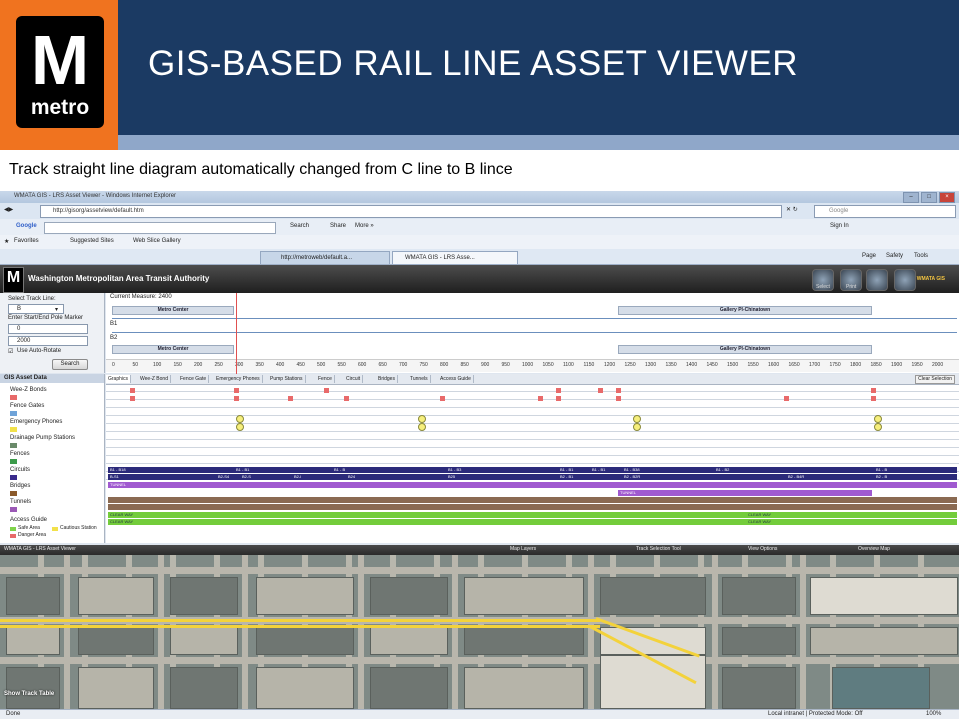 The image size is (959, 719). What do you see at coordinates (238, 379) in the screenshot?
I see `asset-tab: Emergency Phones` at bounding box center [238, 379].